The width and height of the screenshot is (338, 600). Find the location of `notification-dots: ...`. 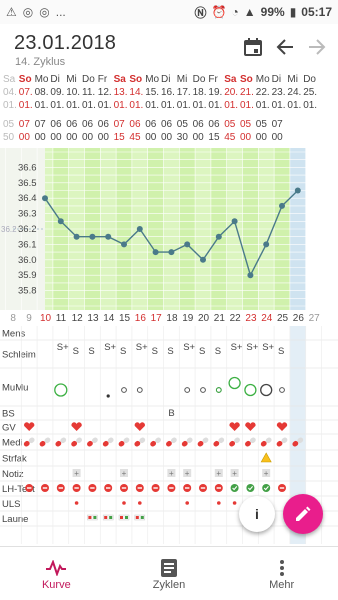

notification-dots: ... is located at coordinates (60, 12).